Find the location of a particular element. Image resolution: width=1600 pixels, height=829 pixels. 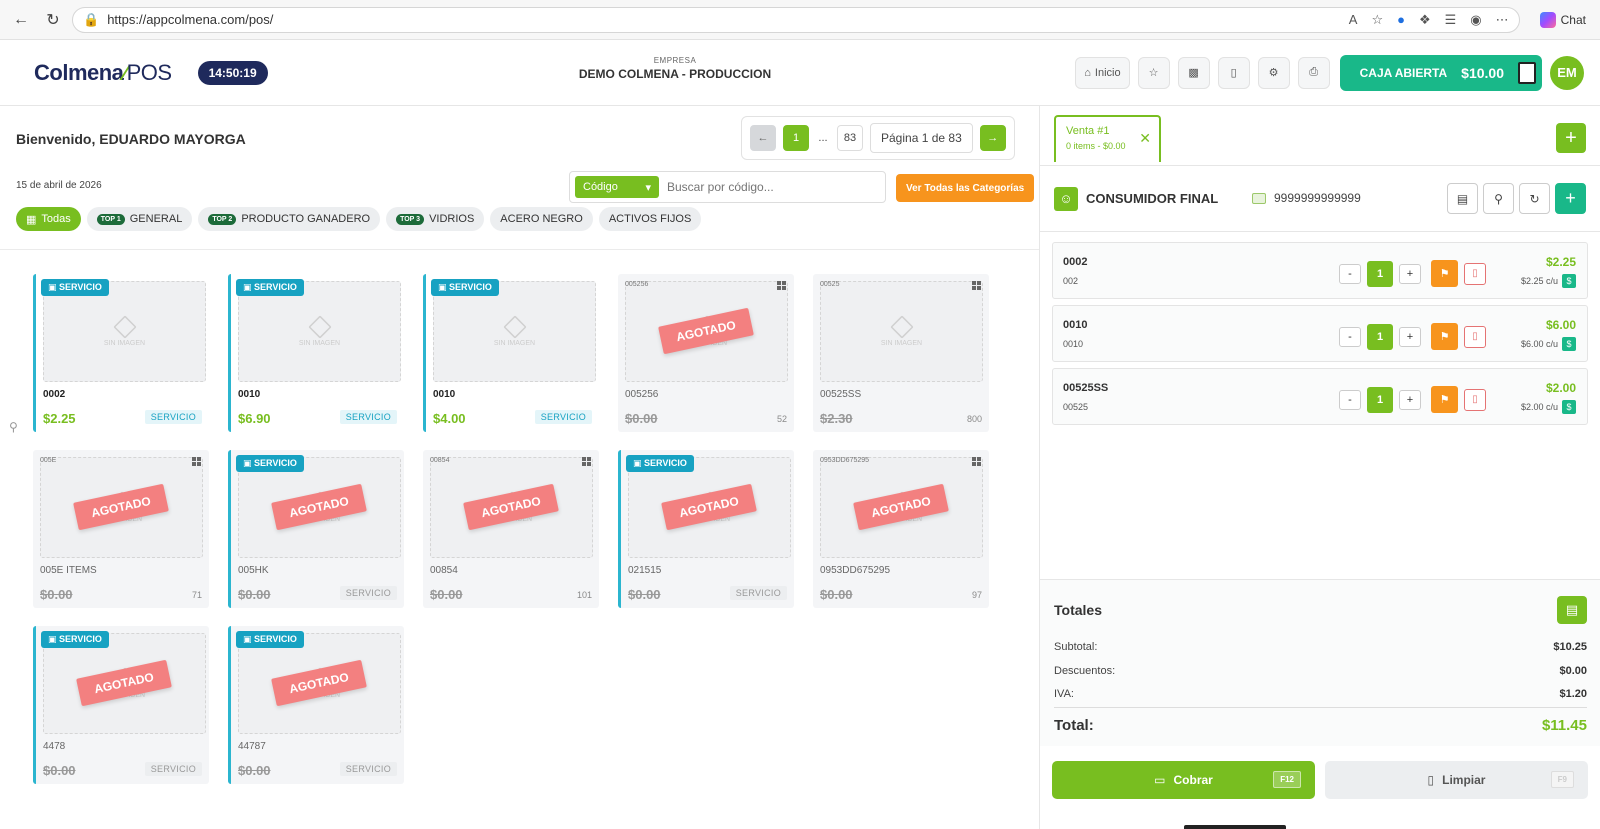

page-last-button: 83 is located at coordinates (850, 138).